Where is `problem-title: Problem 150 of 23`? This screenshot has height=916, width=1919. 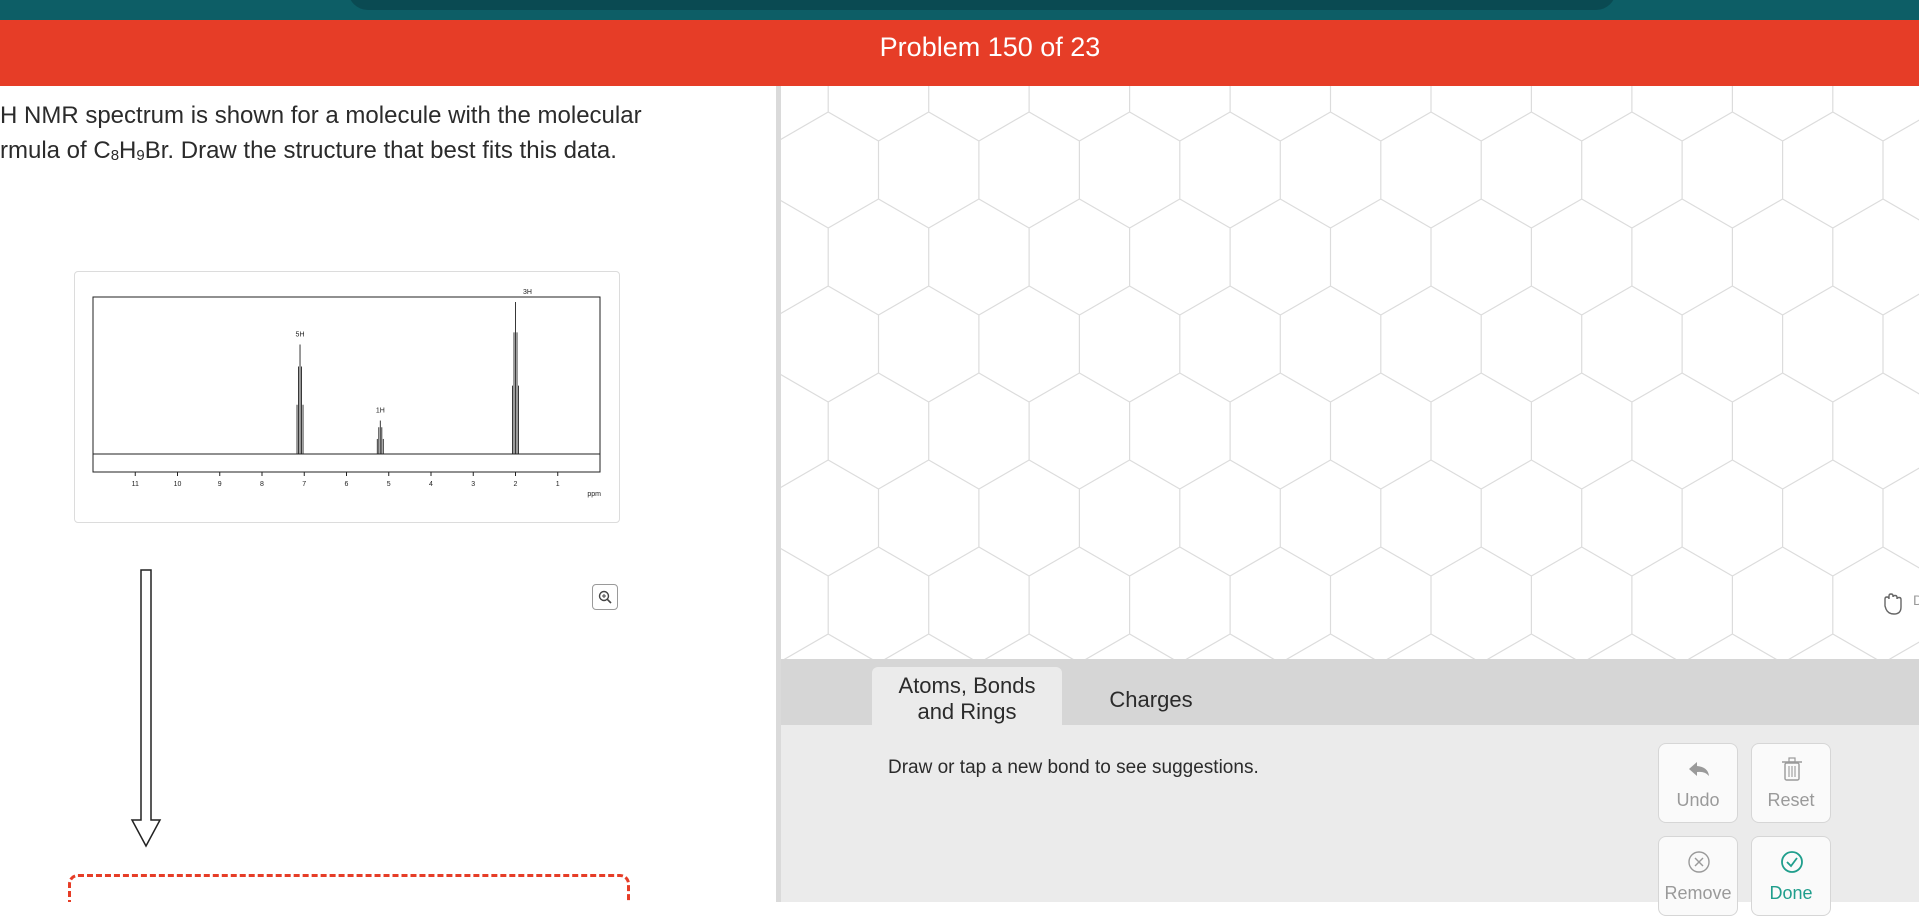
problem-title: Problem 150 of 23 is located at coordinates (990, 47).